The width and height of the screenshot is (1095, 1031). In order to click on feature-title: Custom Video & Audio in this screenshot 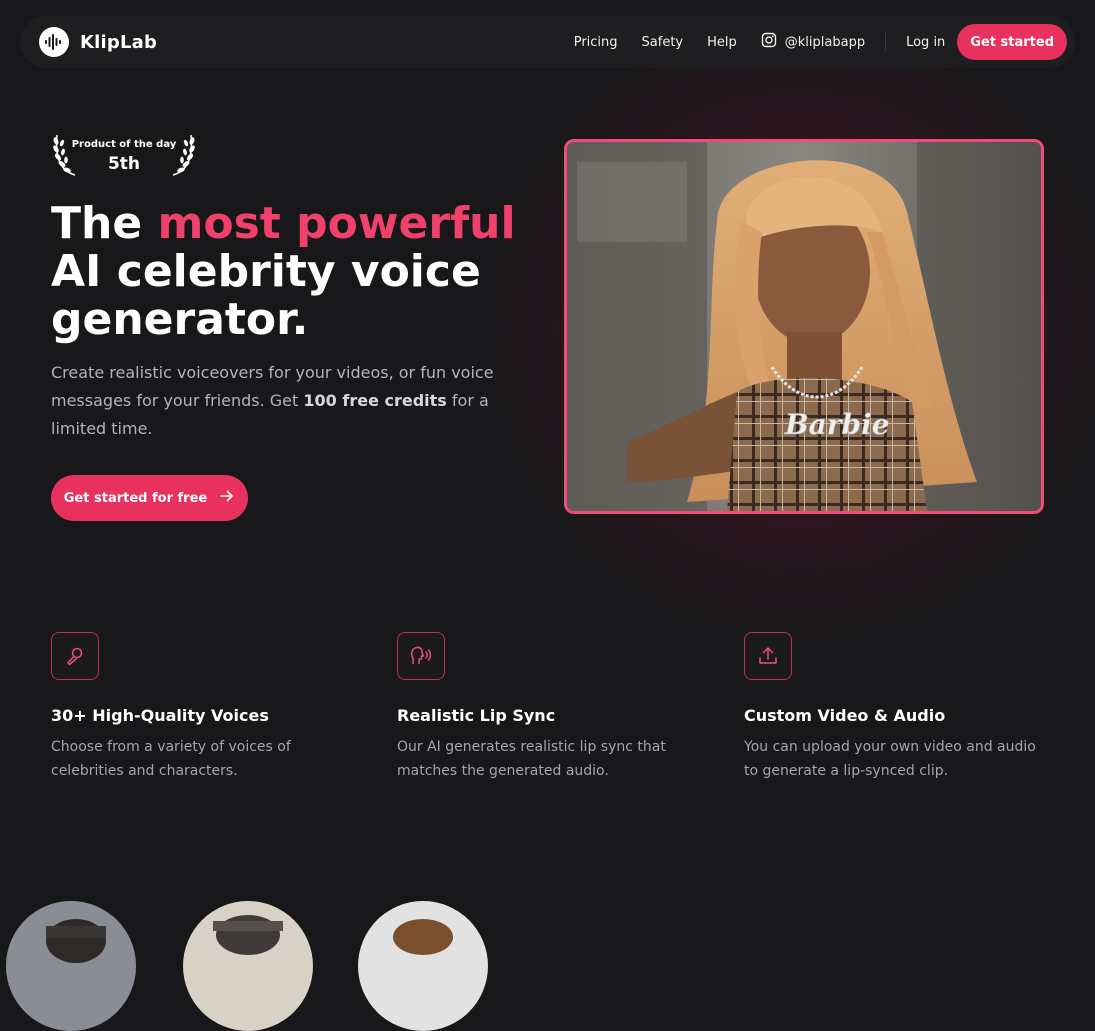, I will do `click(845, 715)`.